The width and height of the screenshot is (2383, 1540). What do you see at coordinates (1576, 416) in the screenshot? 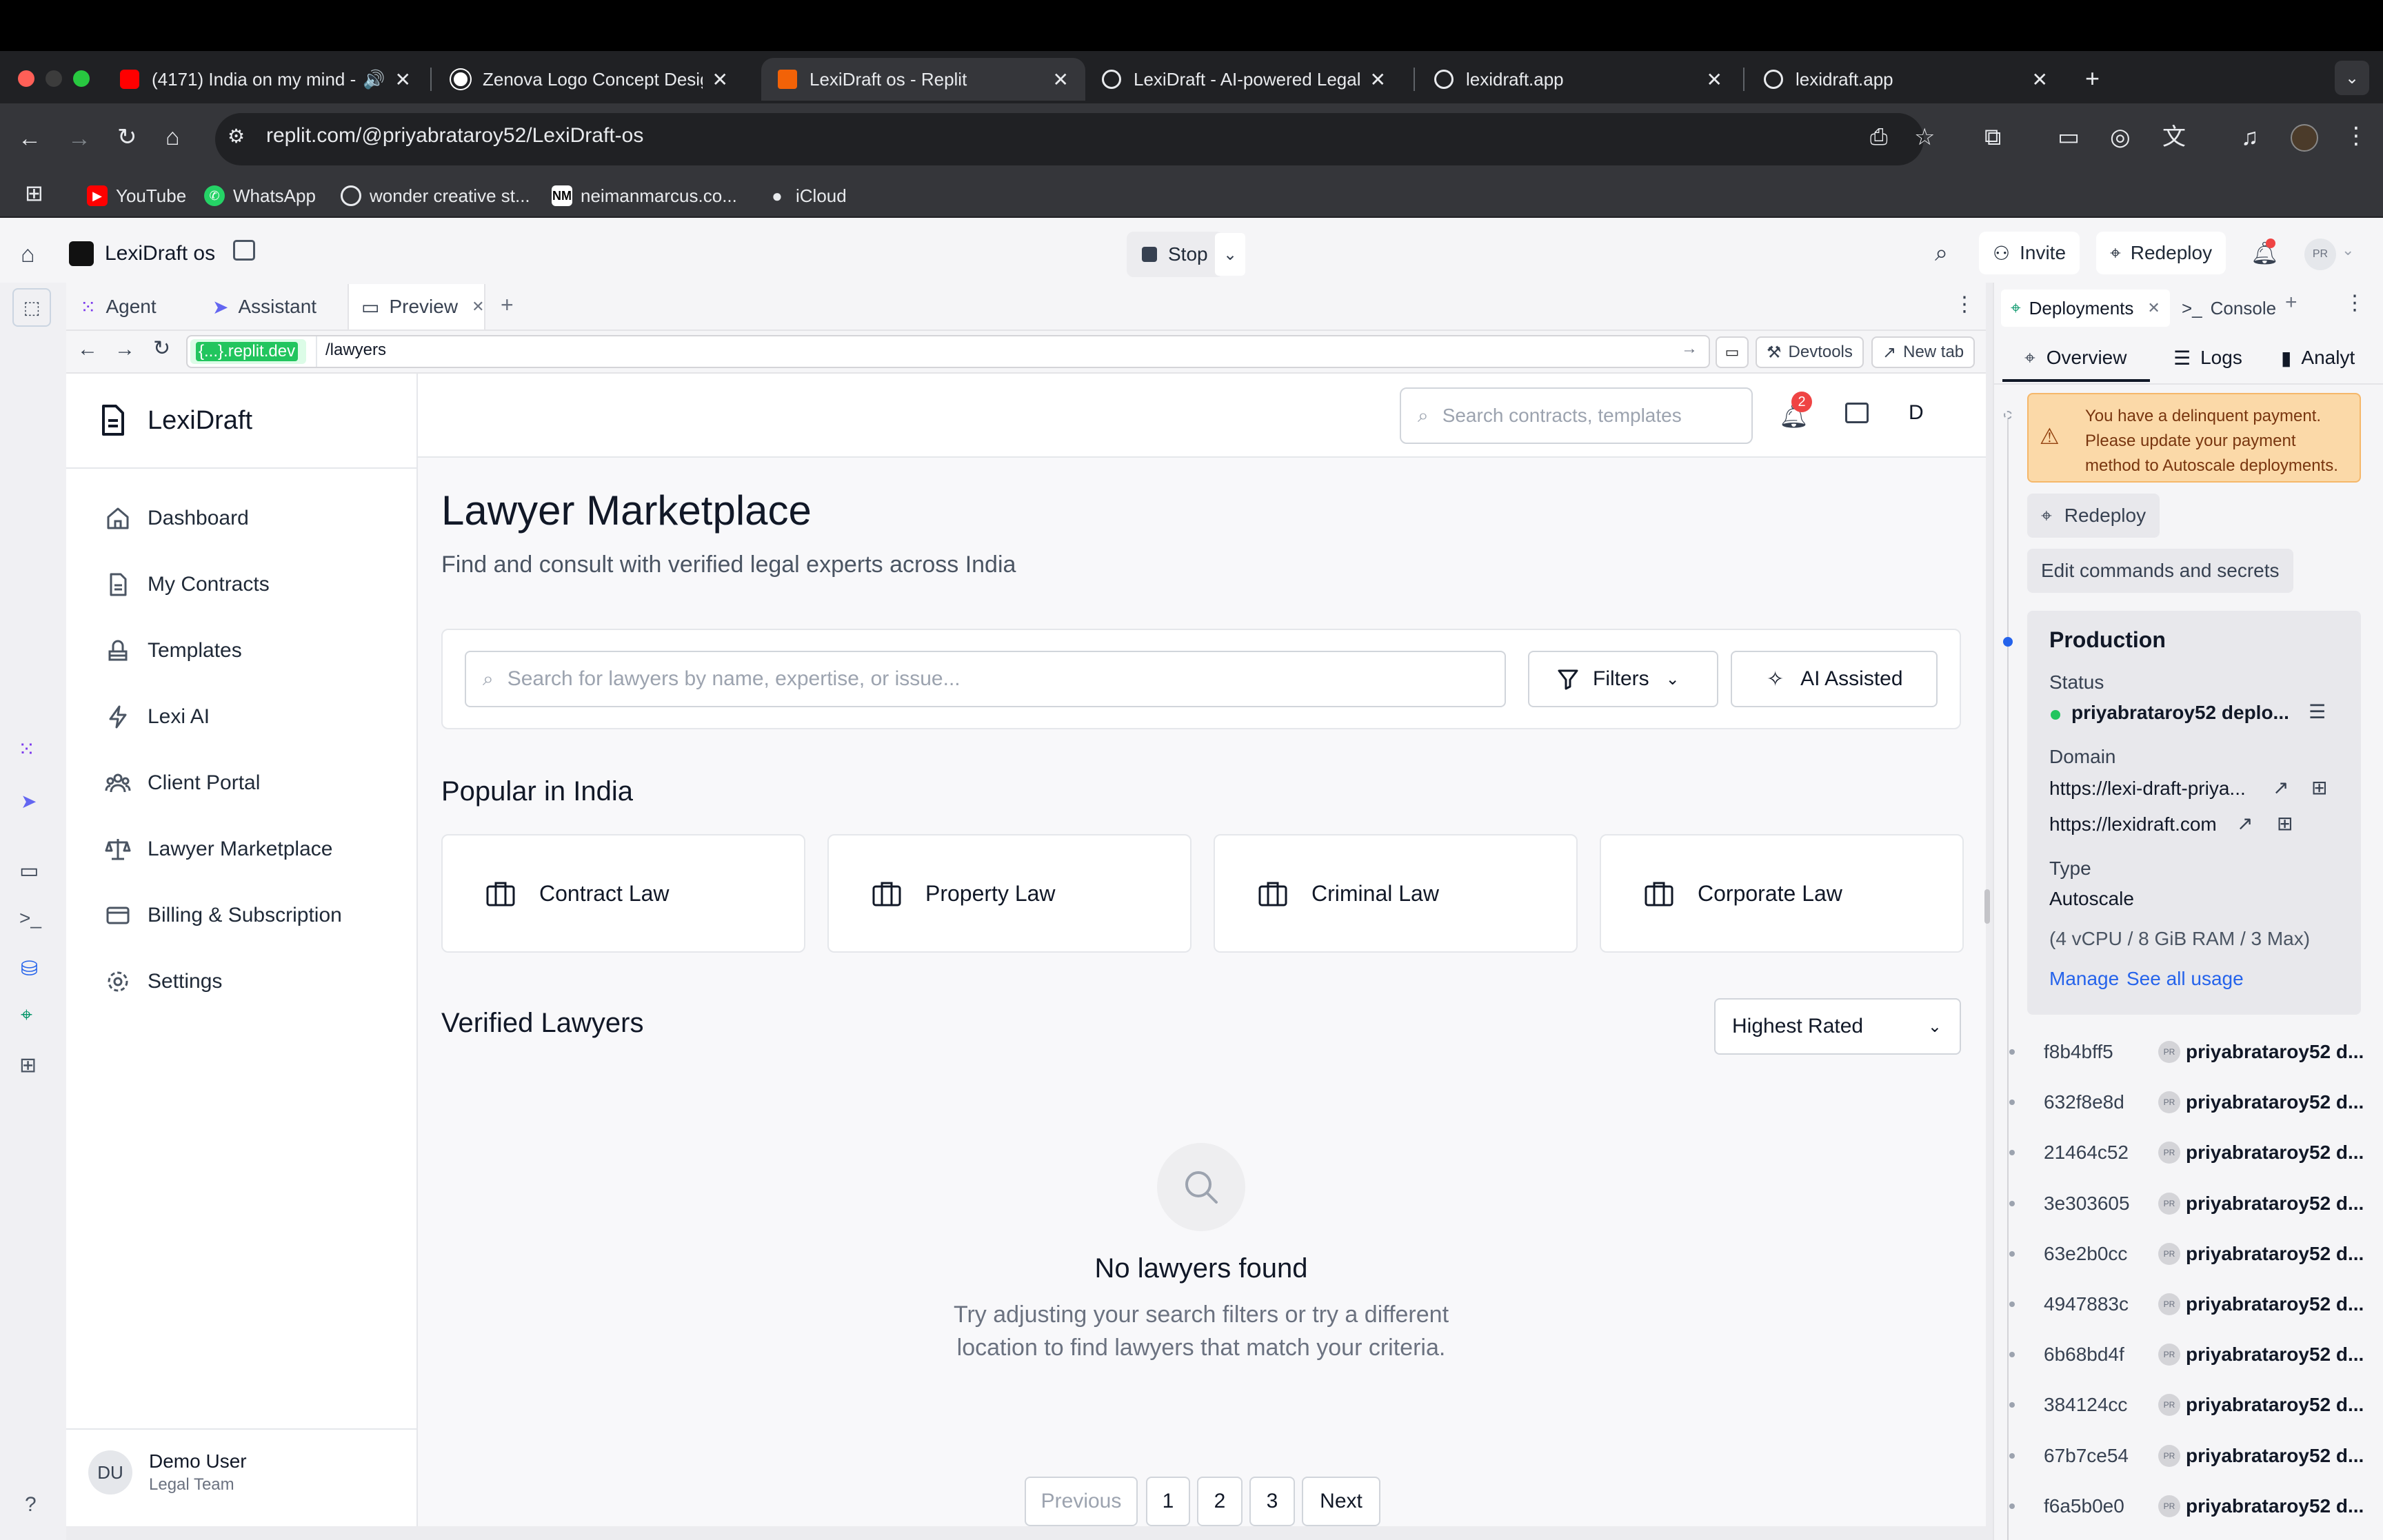
I see `search-input: ⌕ Search contracts, templates` at bounding box center [1576, 416].